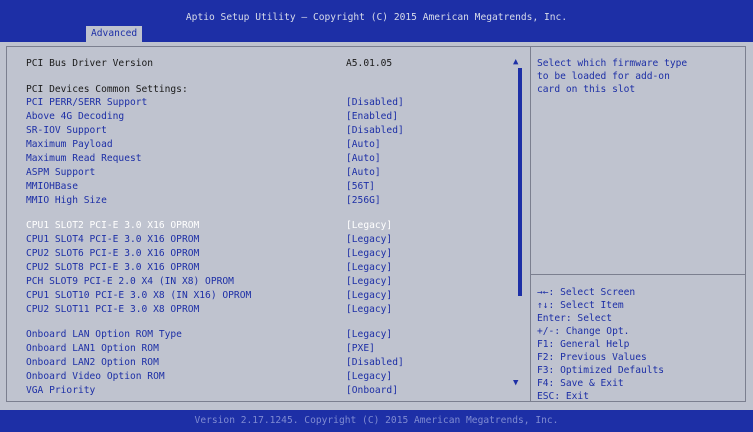 The width and height of the screenshot is (753, 432). I want to click on key-esc-exit: ESC: Exit, so click(563, 396).